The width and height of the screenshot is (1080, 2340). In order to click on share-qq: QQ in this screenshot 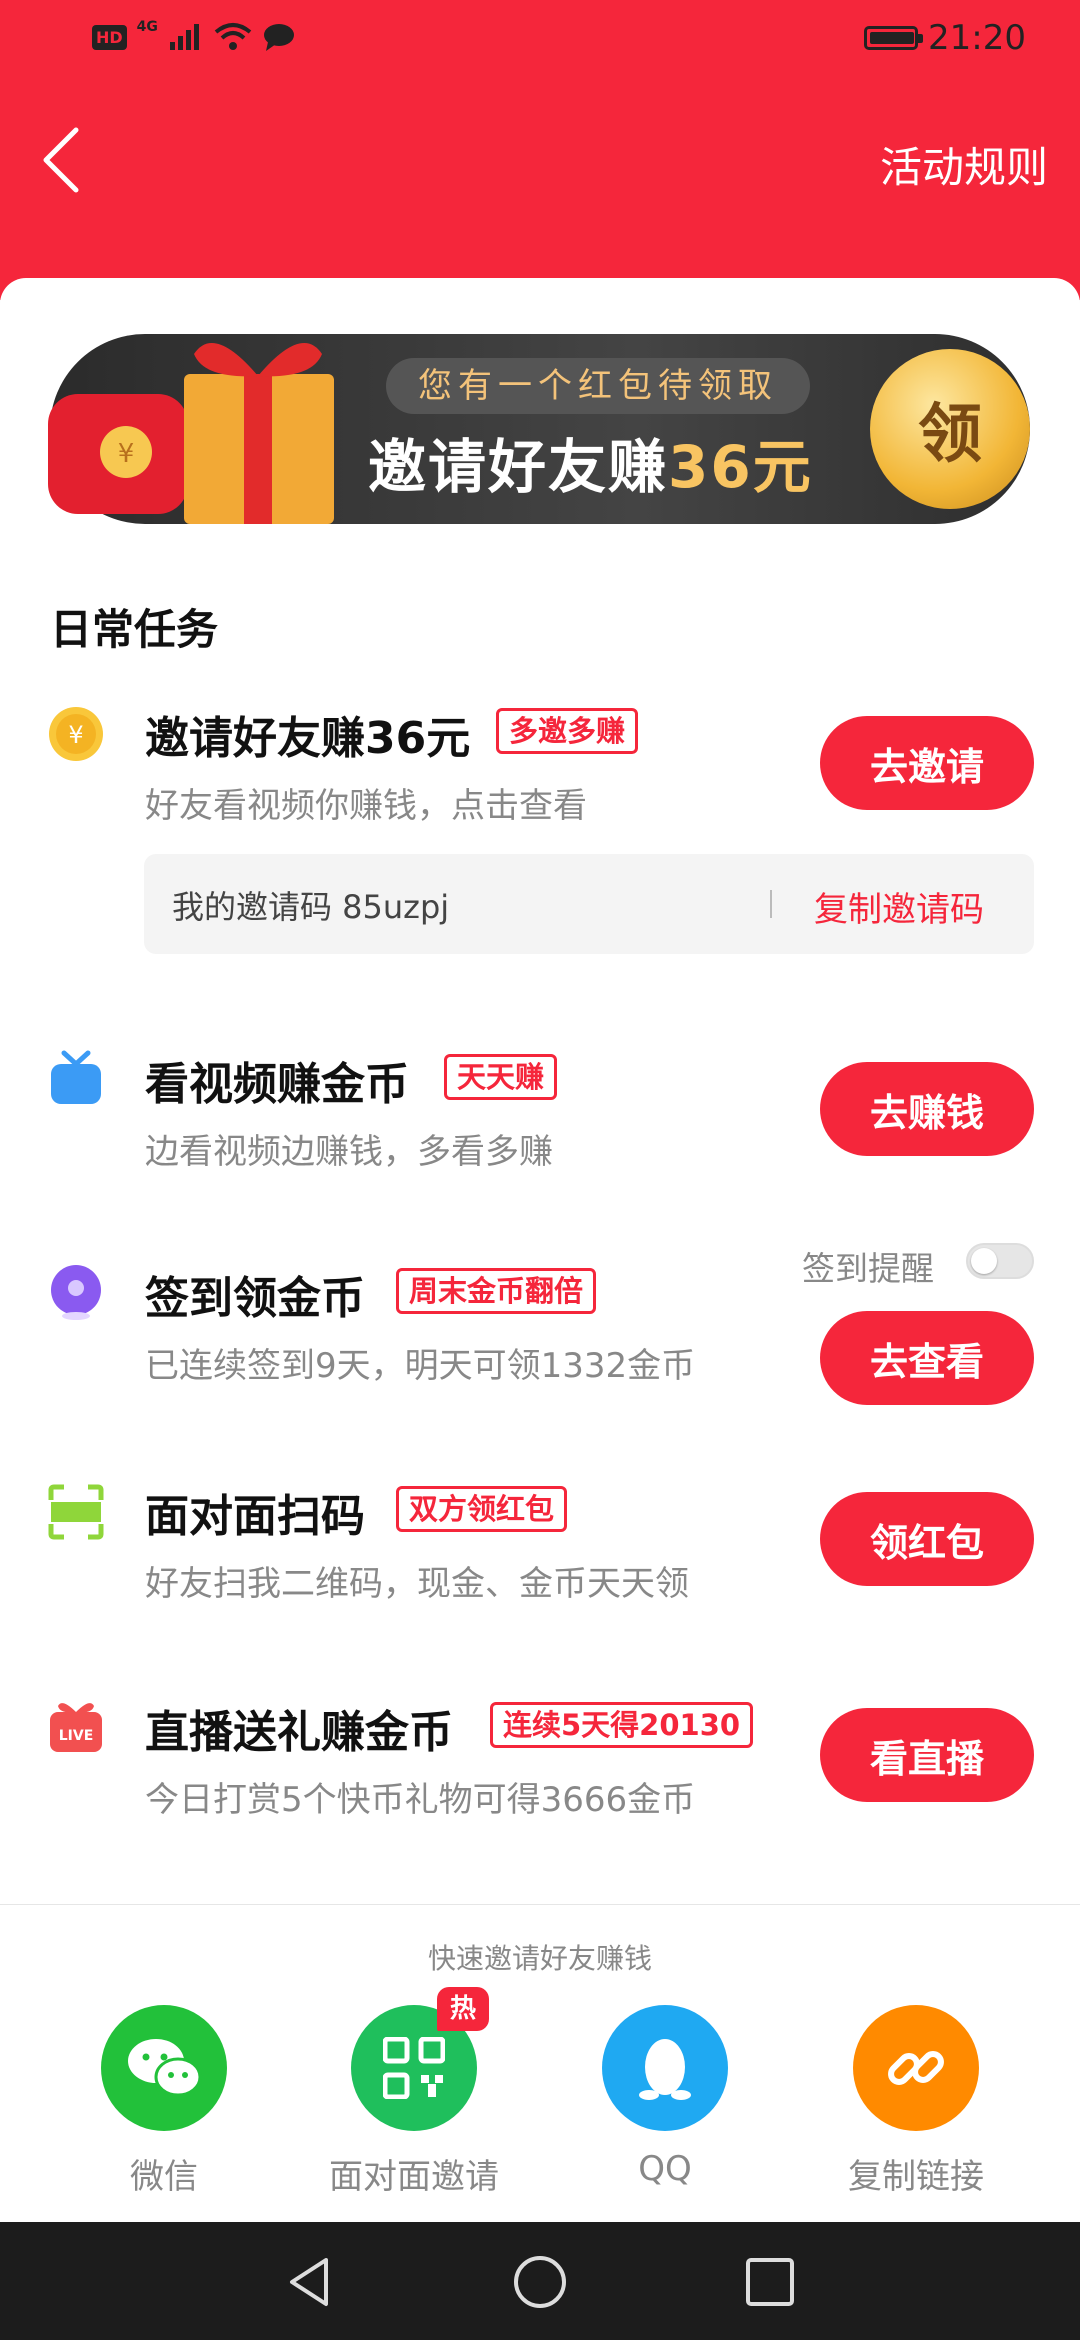, I will do `click(665, 2097)`.